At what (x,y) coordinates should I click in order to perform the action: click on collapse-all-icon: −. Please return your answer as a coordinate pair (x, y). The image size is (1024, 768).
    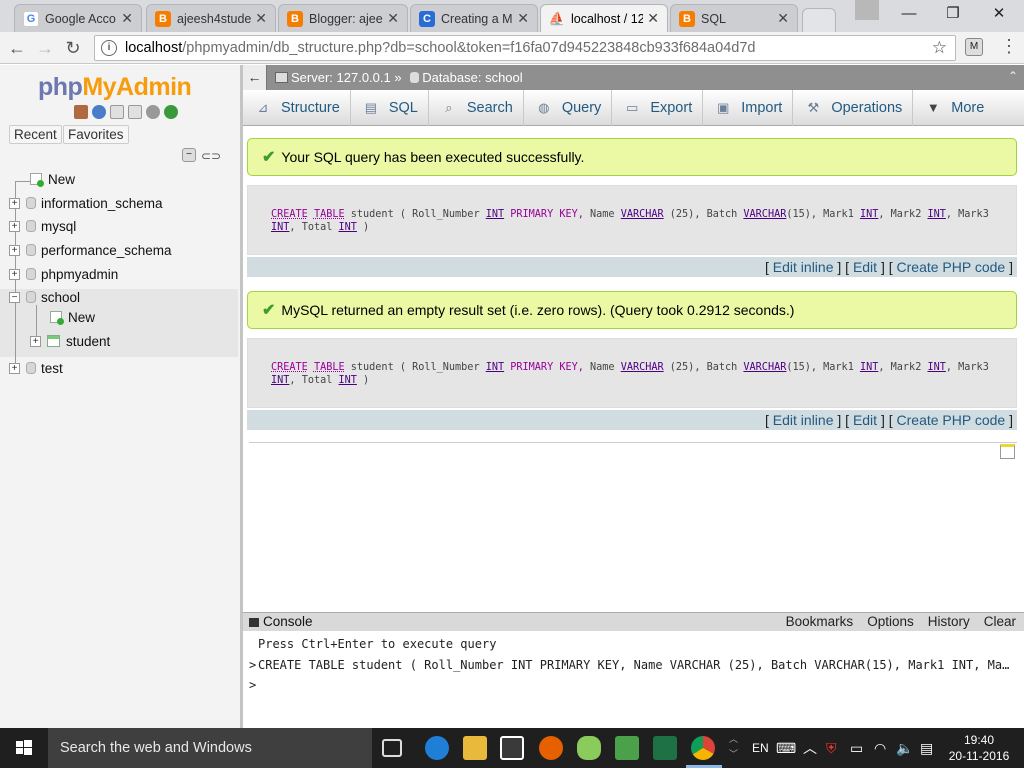
    Looking at the image, I should click on (189, 155).